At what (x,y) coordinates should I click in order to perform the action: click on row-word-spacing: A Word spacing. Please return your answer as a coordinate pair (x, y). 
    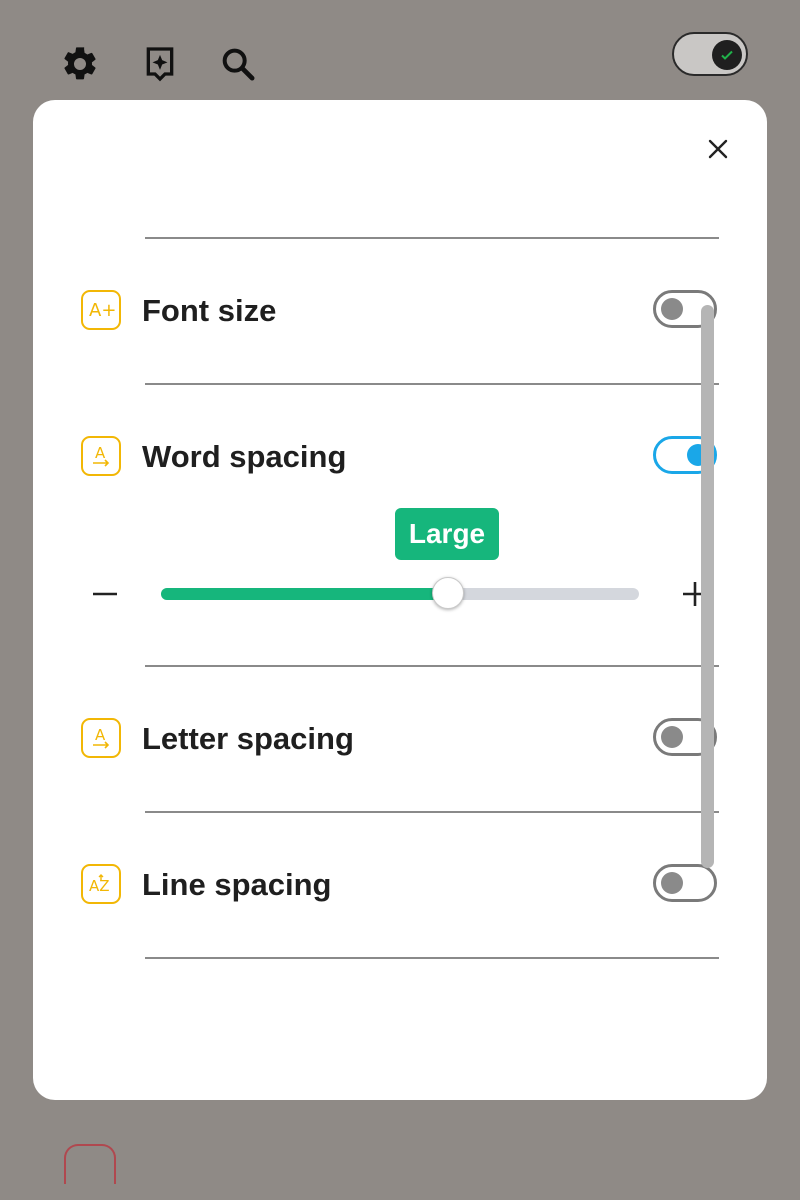
    Looking at the image, I should click on (401, 459).